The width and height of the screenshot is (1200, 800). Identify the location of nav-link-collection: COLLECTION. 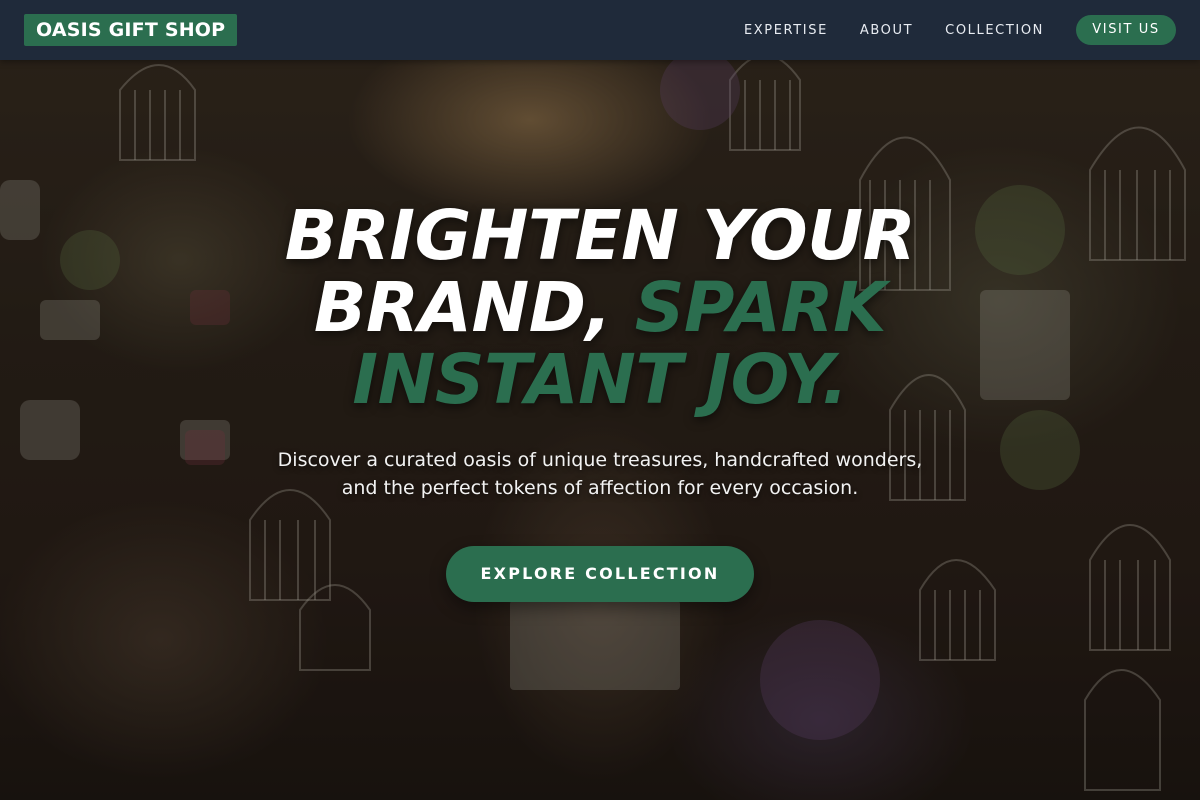
(994, 30).